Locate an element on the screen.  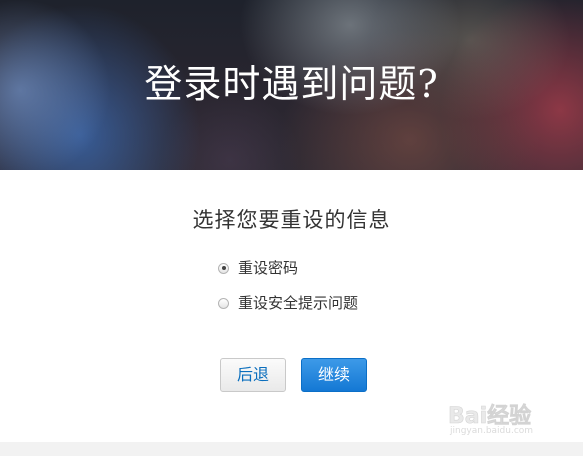
radio-reset-security-question is located at coordinates (223, 303).